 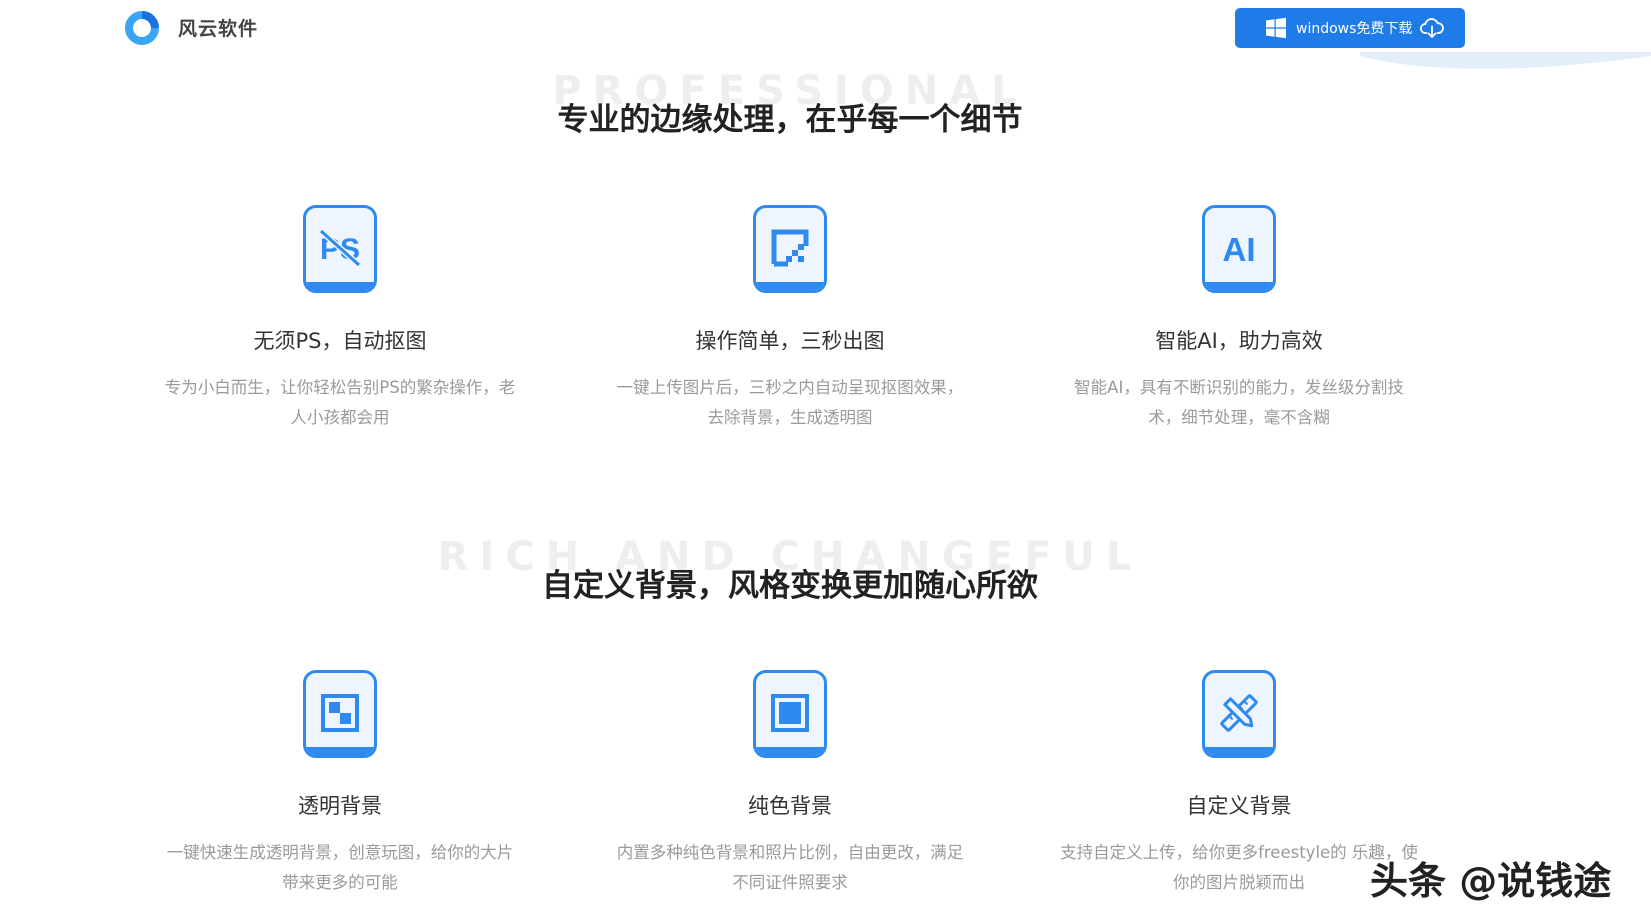 I want to click on windows-download-button: windows免费下载, so click(x=1350, y=28).